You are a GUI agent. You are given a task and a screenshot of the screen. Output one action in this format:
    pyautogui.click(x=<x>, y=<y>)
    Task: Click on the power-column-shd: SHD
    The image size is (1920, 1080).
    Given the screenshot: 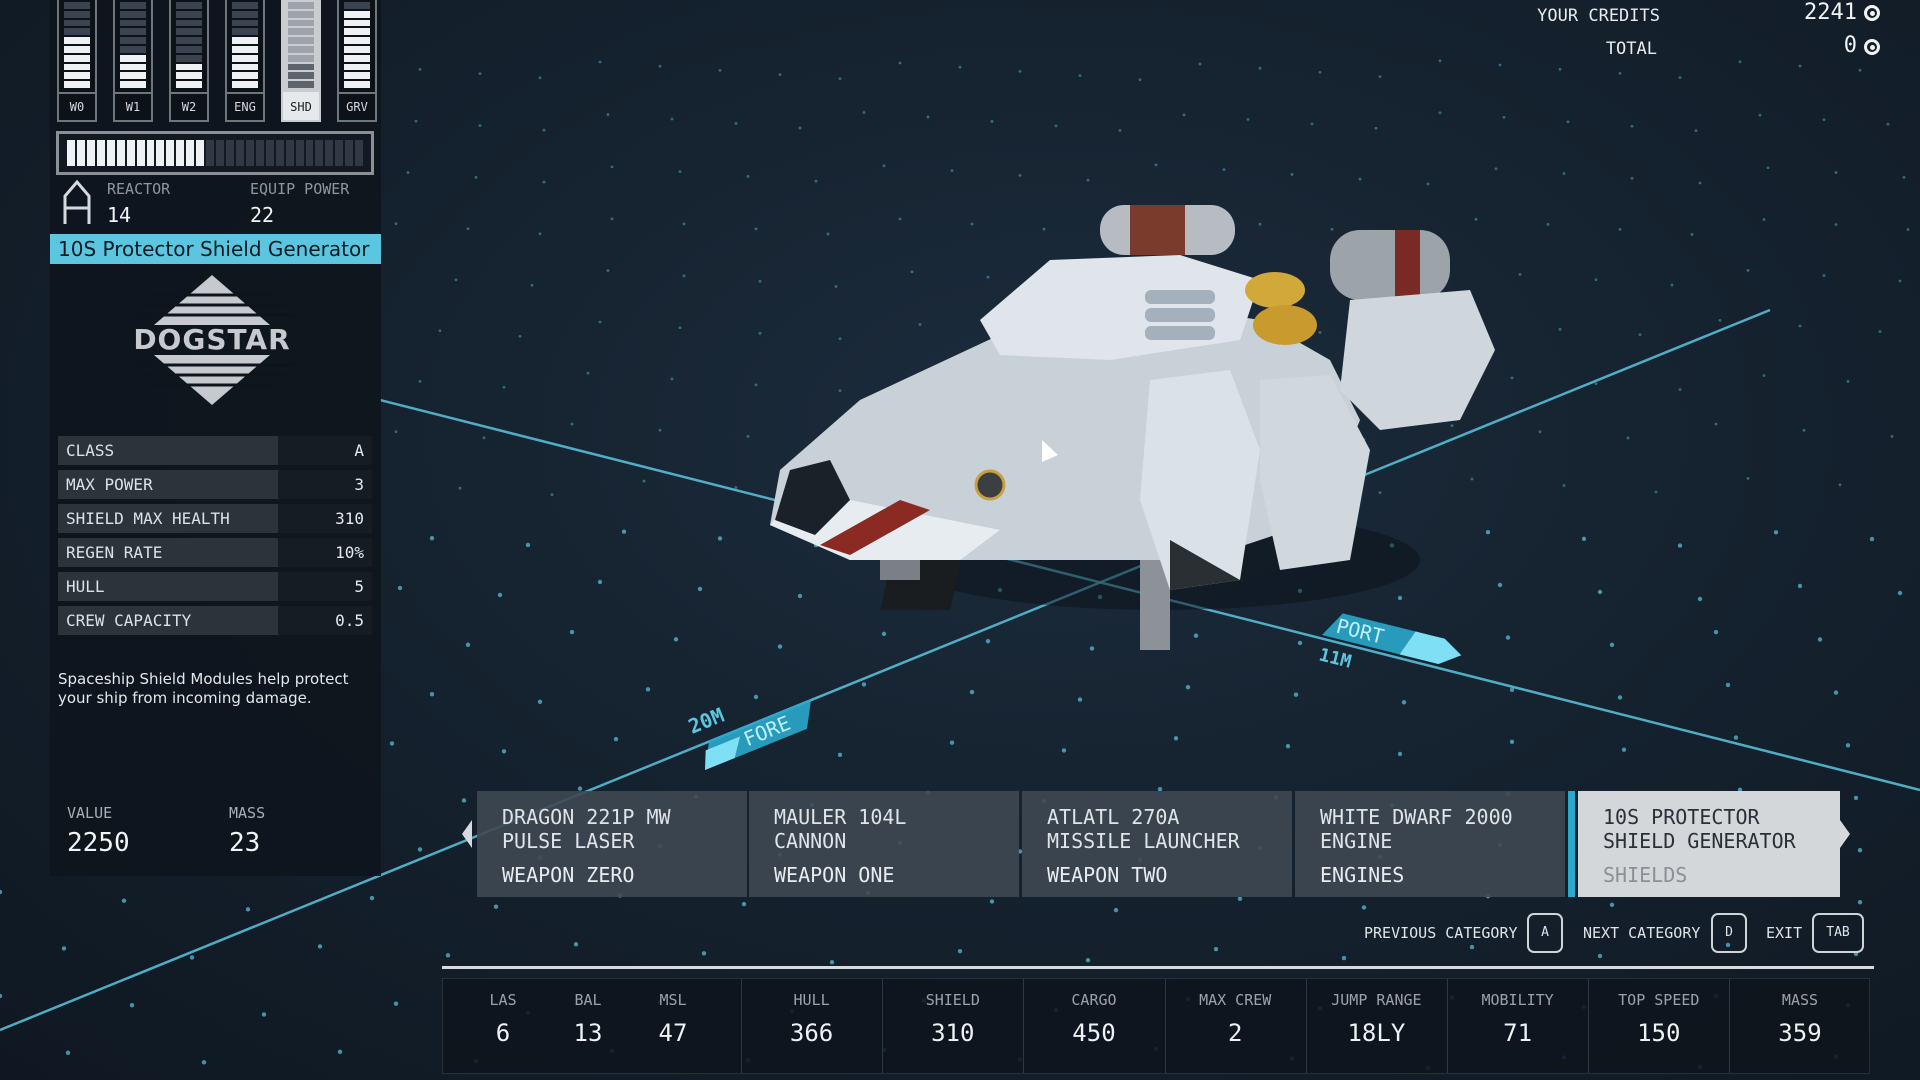 What is the action you would take?
    pyautogui.click(x=301, y=61)
    